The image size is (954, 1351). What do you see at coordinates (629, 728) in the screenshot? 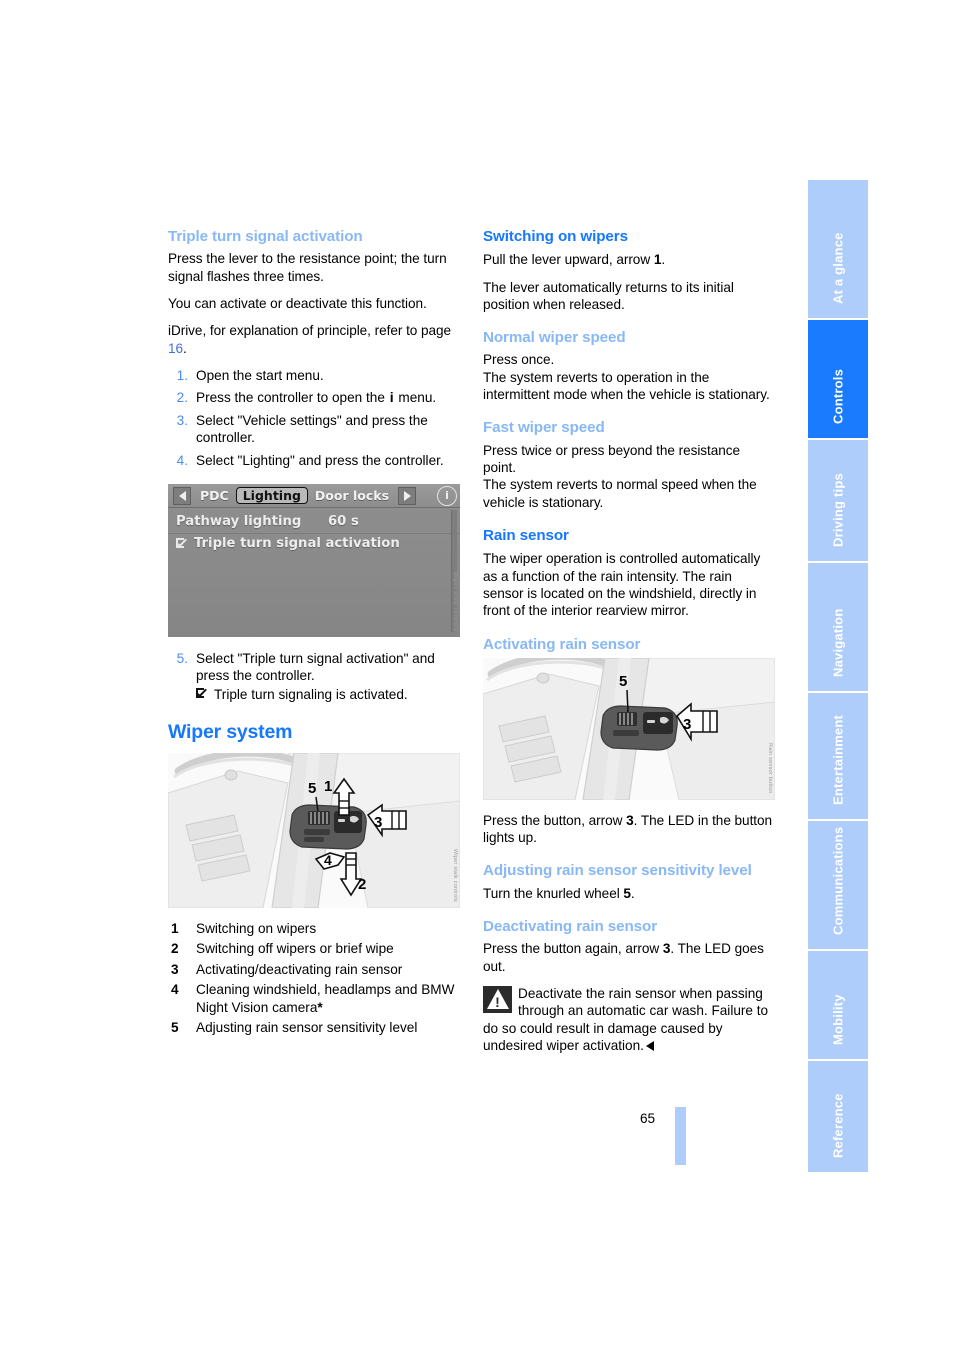
I see `rain-sensor-figure: 3 5 Rain sensor button` at bounding box center [629, 728].